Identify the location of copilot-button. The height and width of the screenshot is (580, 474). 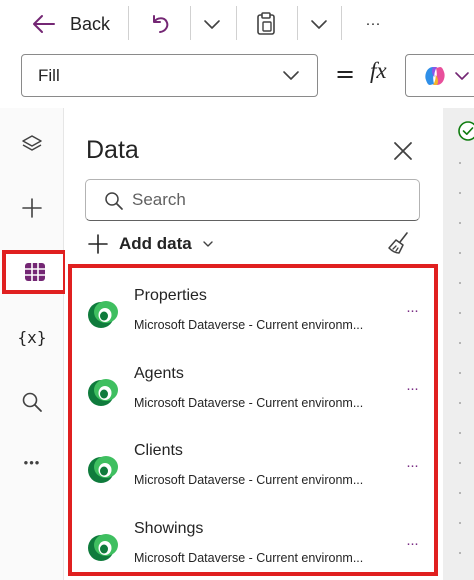
(439, 75).